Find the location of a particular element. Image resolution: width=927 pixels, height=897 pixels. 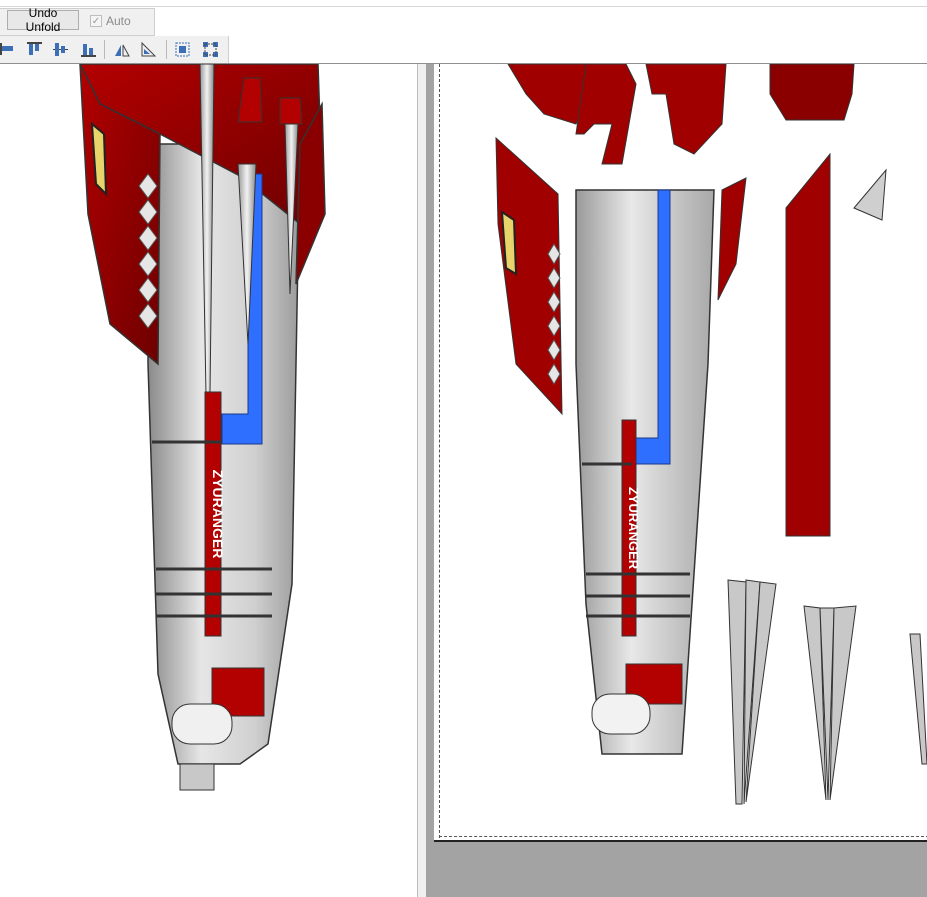

alignment-toolbar is located at coordinates (114, 50).